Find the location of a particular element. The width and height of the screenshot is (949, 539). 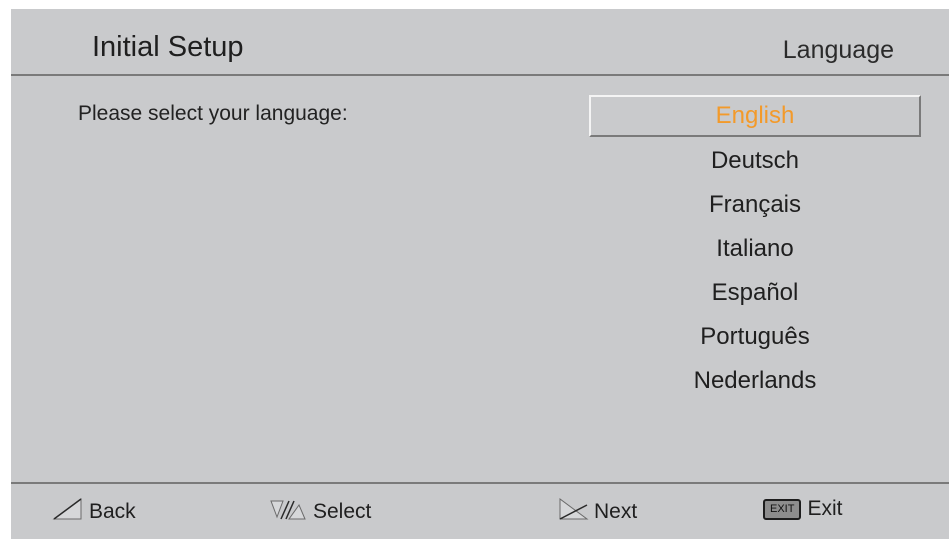

language-option-espanol: Español is located at coordinates (755, 293).